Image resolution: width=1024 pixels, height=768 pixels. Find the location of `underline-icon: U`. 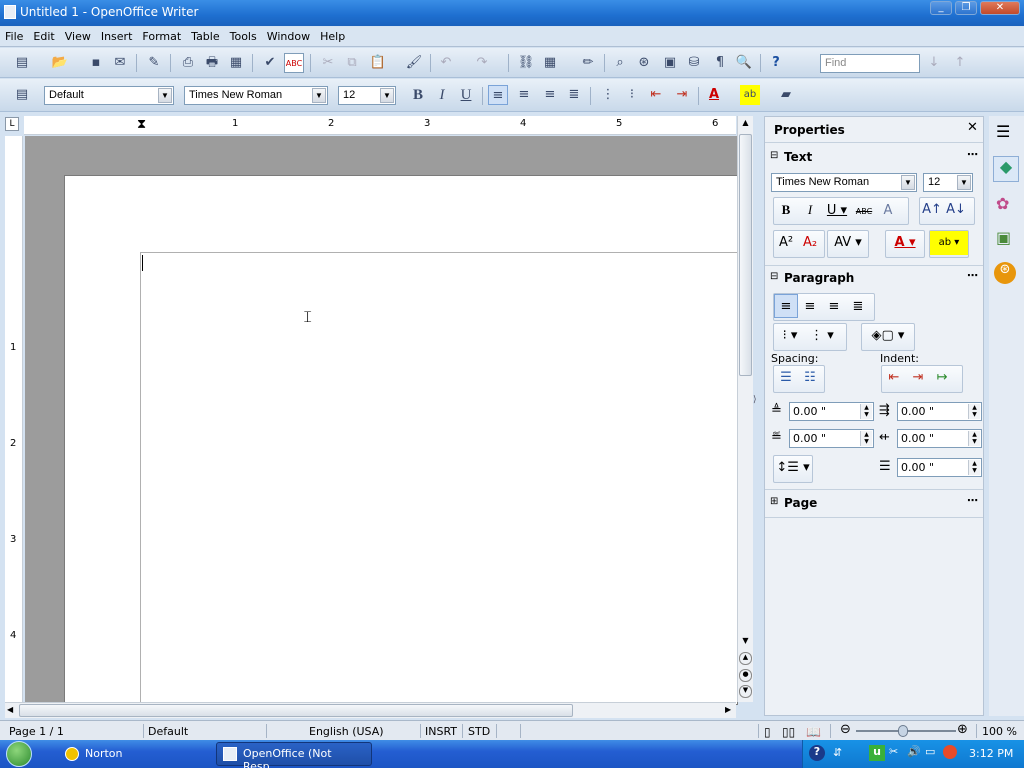

underline-icon: U is located at coordinates (466, 95).